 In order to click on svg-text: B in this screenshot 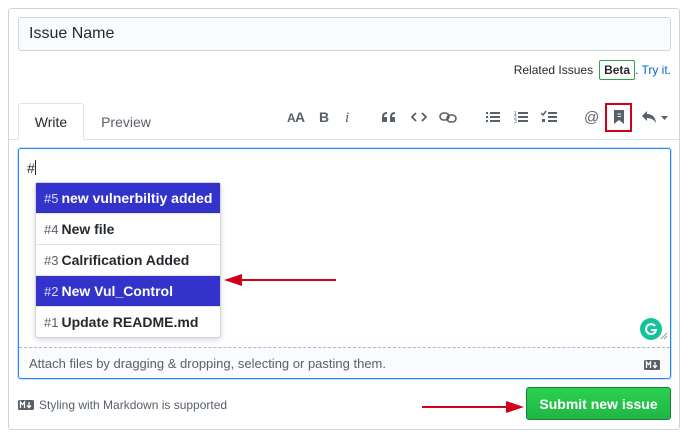, I will do `click(324, 117)`.